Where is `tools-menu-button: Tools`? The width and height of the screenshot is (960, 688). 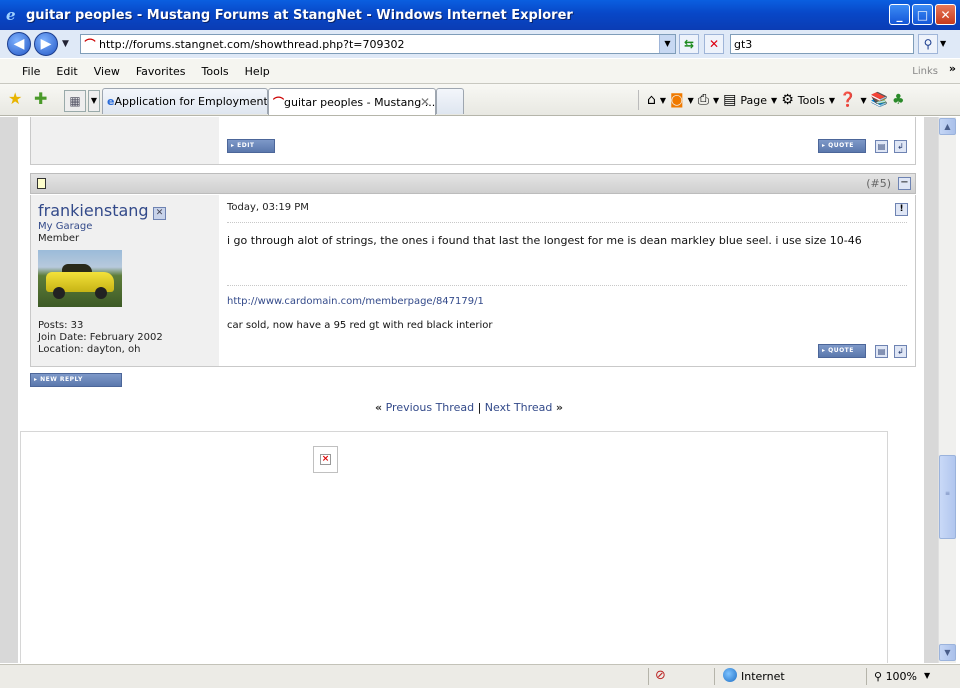
tools-menu-button: Tools is located at coordinates (811, 100).